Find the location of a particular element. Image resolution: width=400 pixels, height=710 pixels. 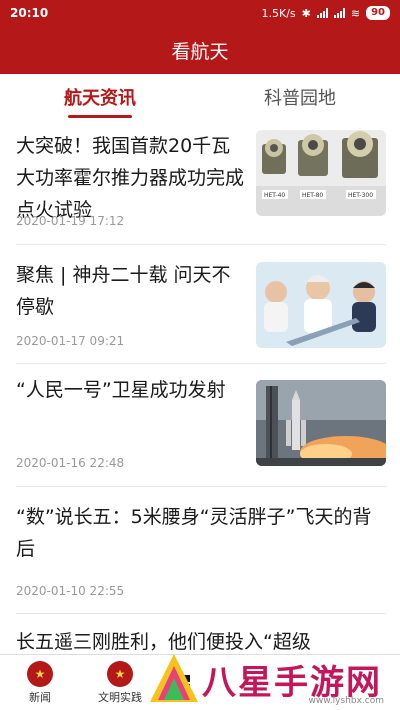

status-bar: 20:10 1.5K/s ✱ ≋ 90 is located at coordinates (200, 13).